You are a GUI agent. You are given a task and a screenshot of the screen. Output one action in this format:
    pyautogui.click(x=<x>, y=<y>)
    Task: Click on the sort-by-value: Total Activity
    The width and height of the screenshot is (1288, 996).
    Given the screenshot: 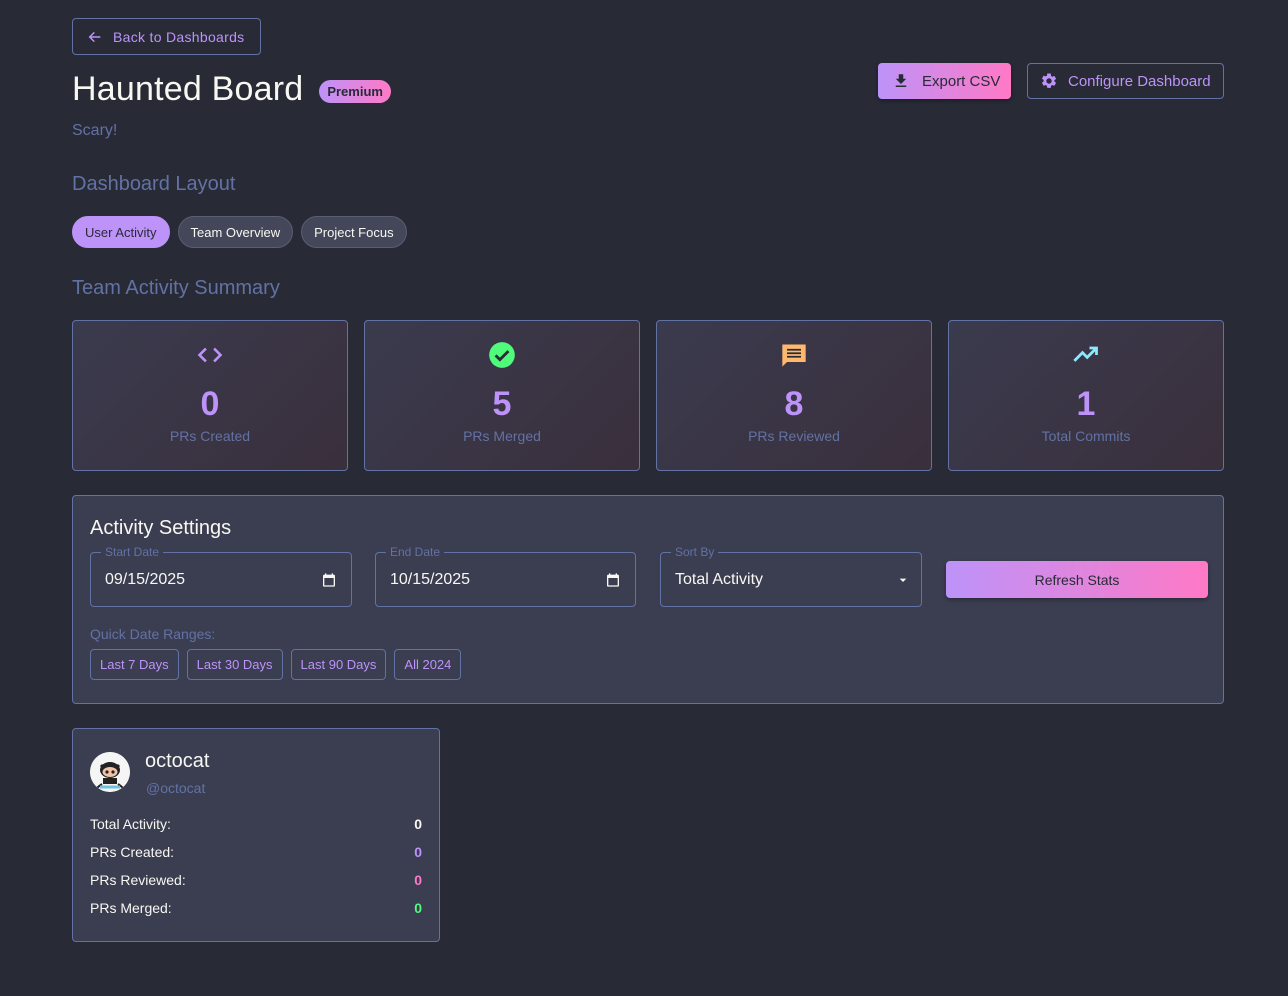 What is the action you would take?
    pyautogui.click(x=719, y=579)
    